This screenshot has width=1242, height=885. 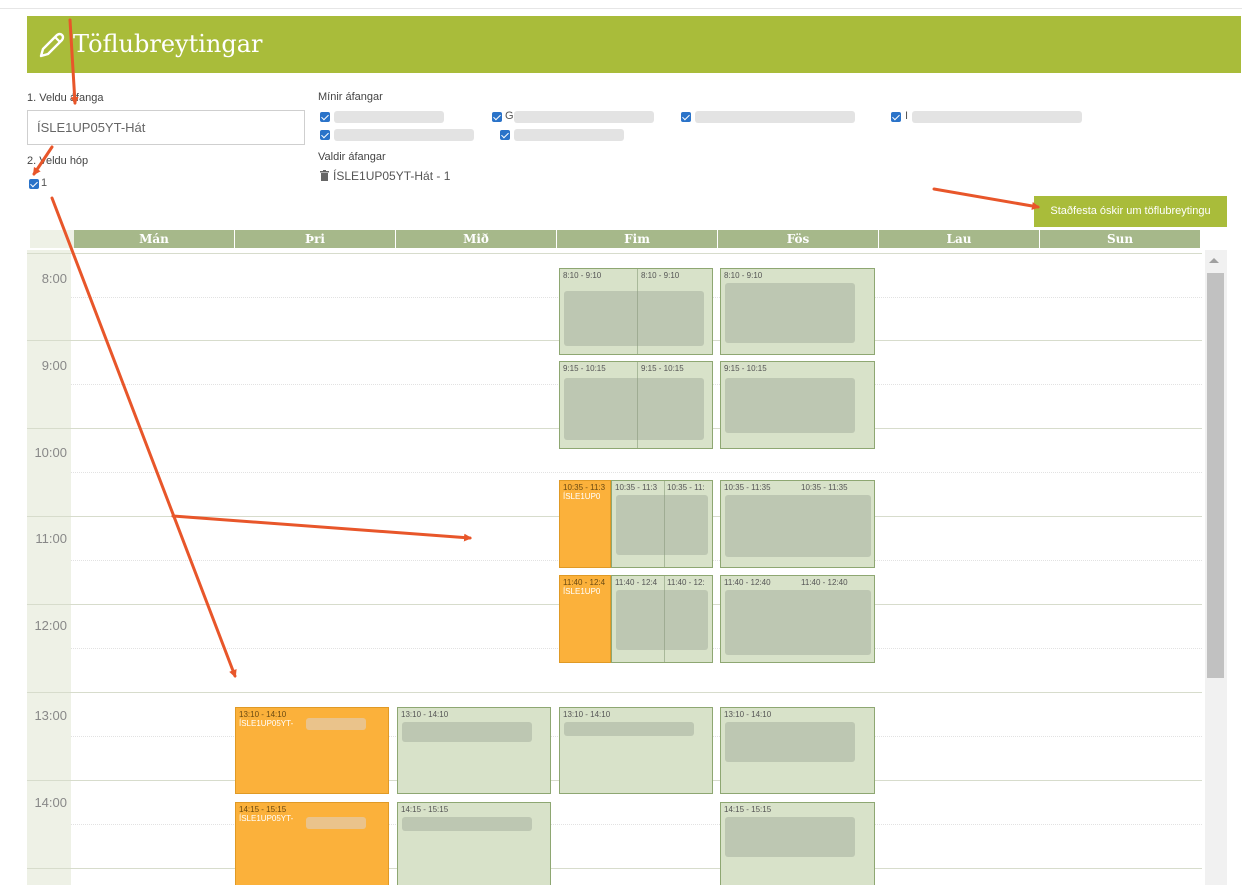 What do you see at coordinates (50, 802) in the screenshot?
I see `time-label-1400: 14:00` at bounding box center [50, 802].